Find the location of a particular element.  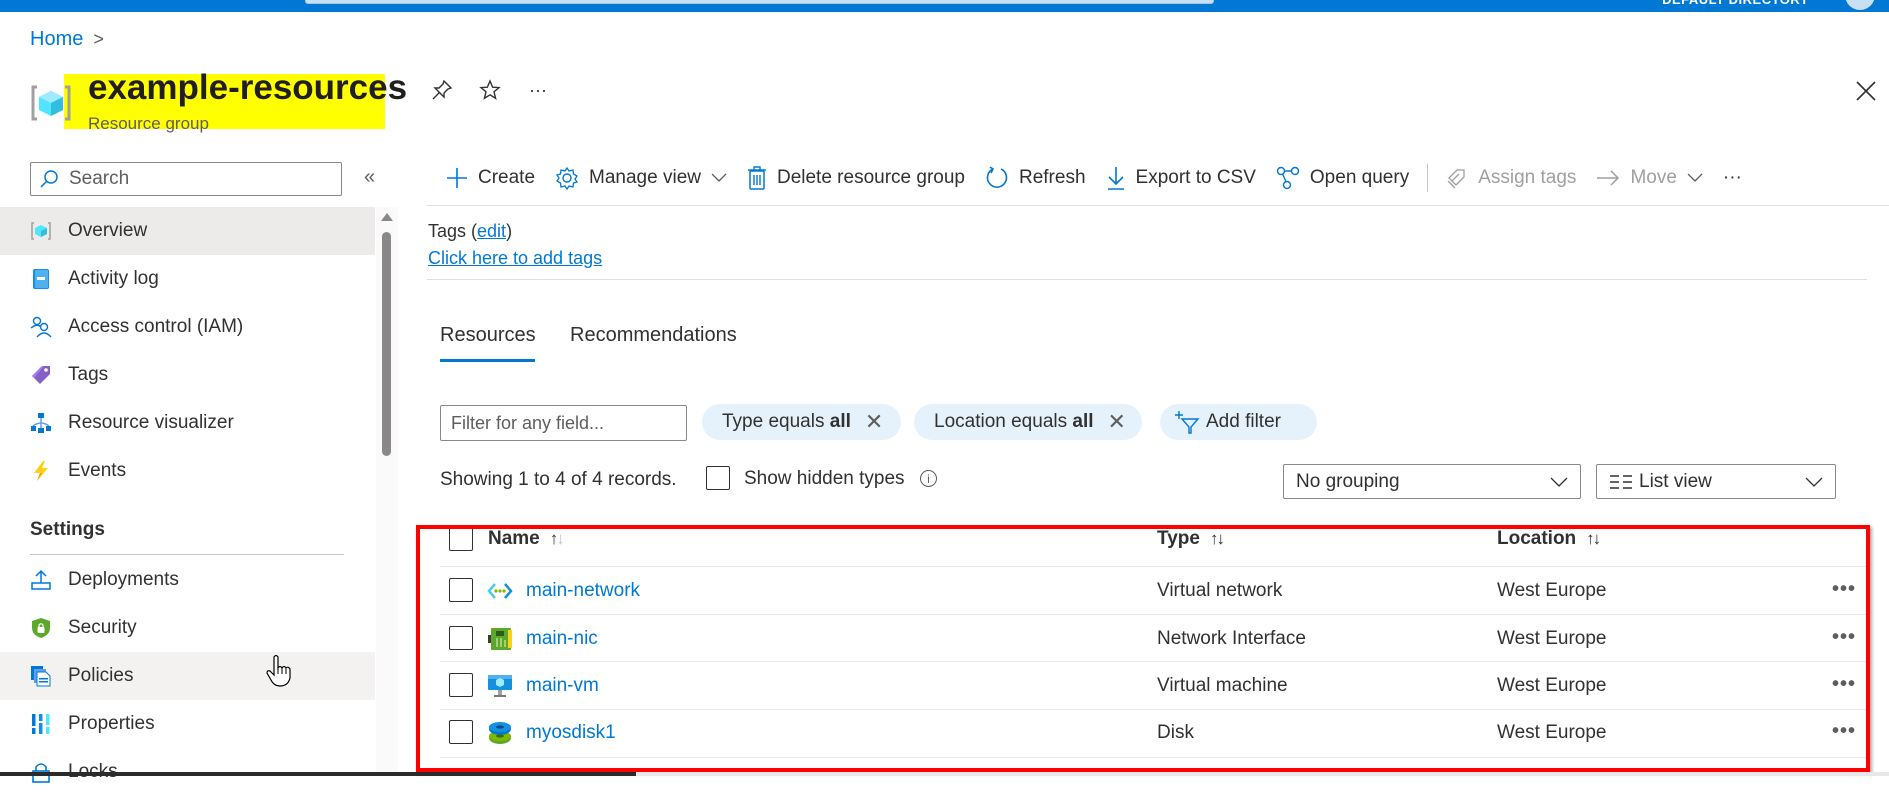

avatar is located at coordinates (1860, 5).